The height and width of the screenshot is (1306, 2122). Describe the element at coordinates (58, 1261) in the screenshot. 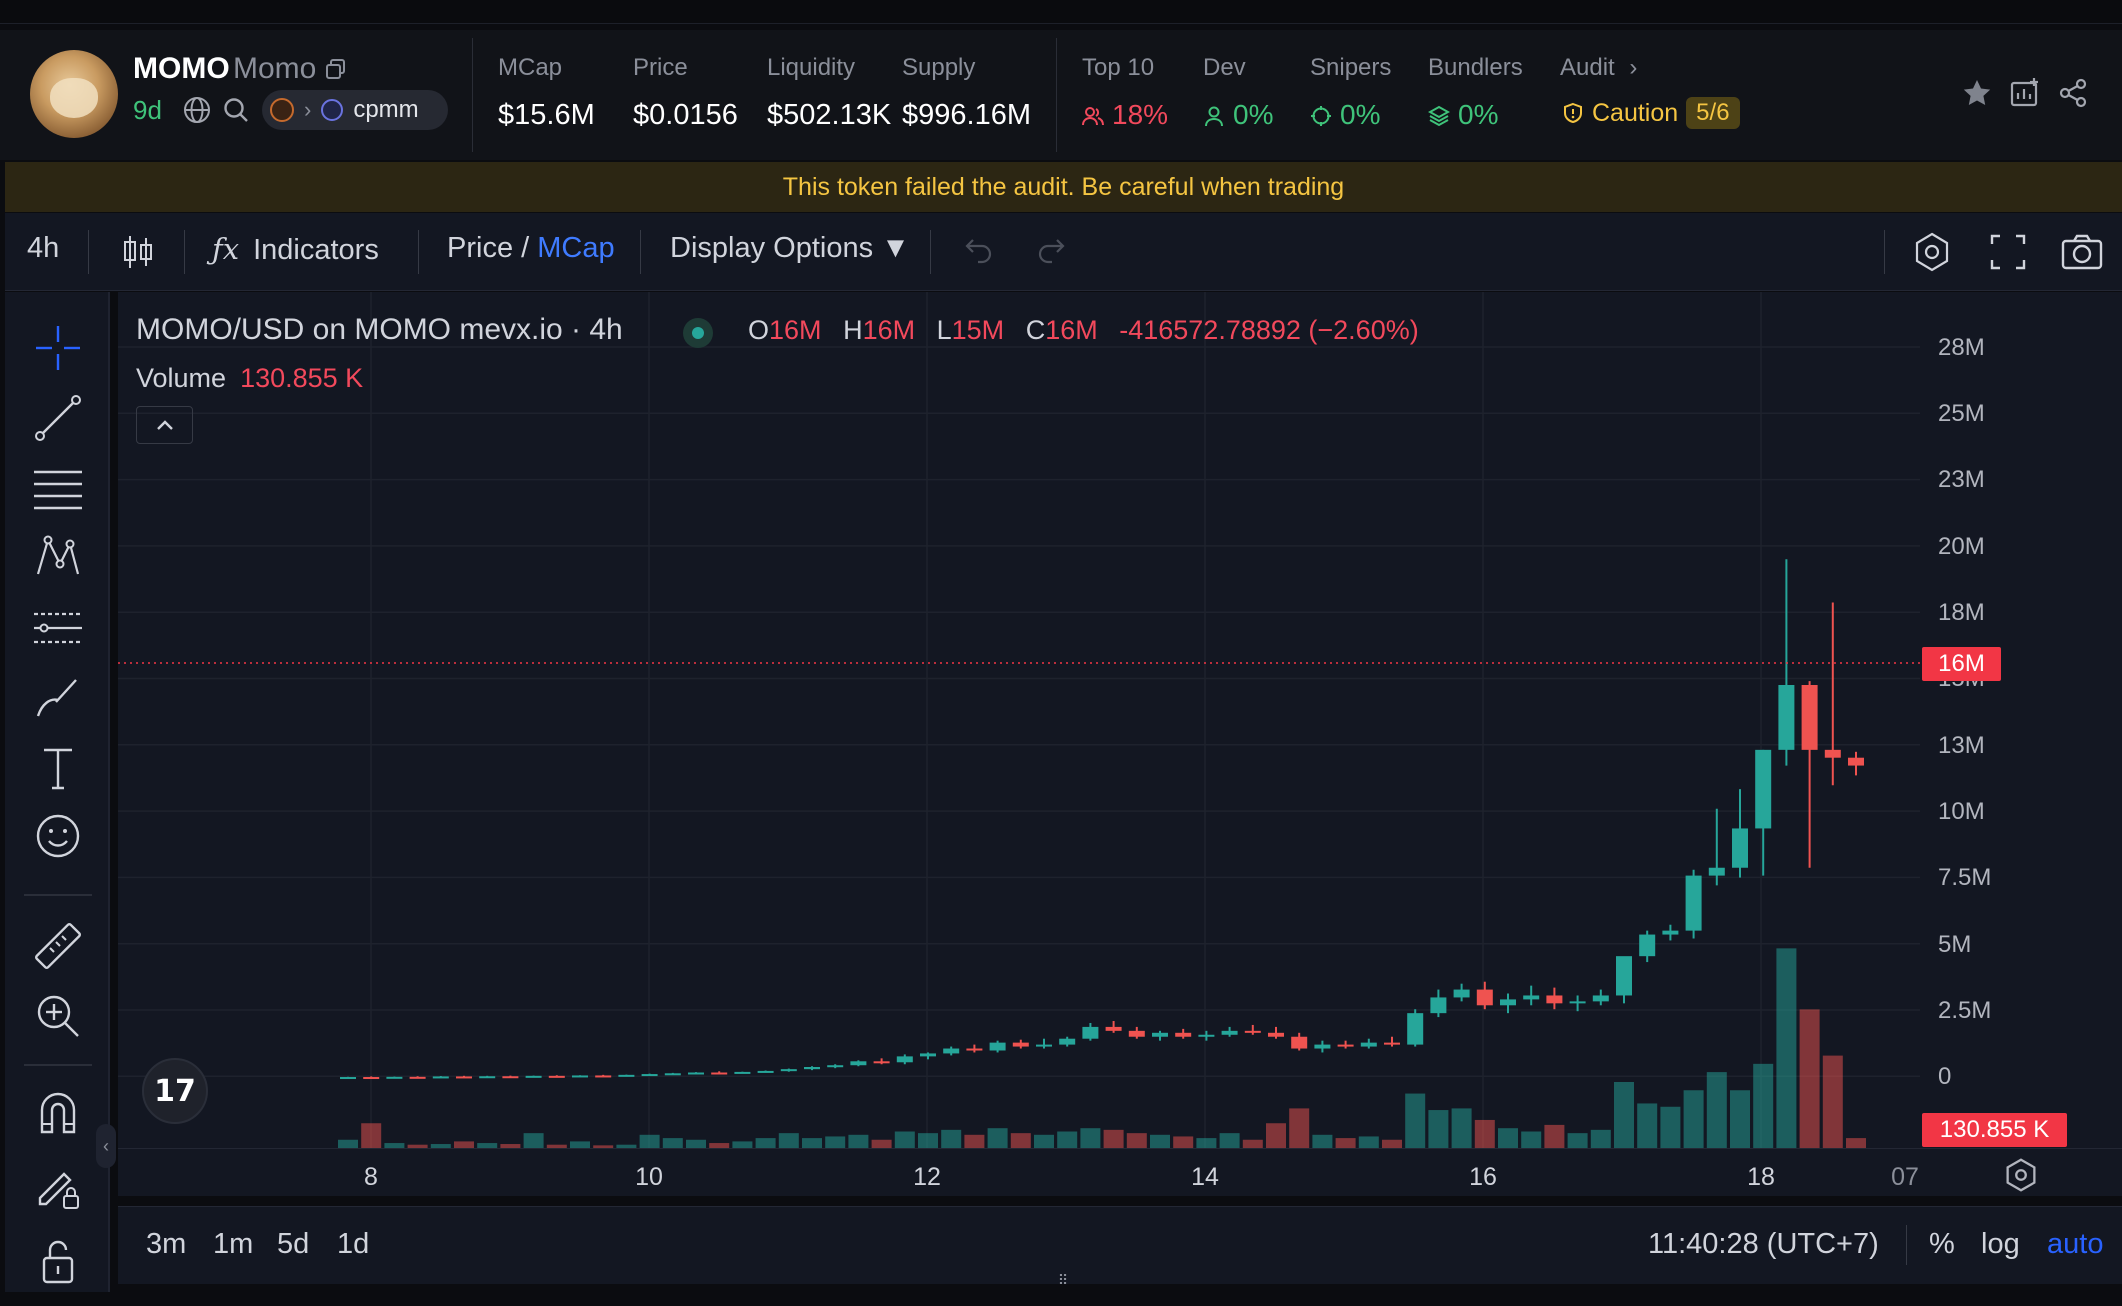

I see `unlock-icon` at that location.